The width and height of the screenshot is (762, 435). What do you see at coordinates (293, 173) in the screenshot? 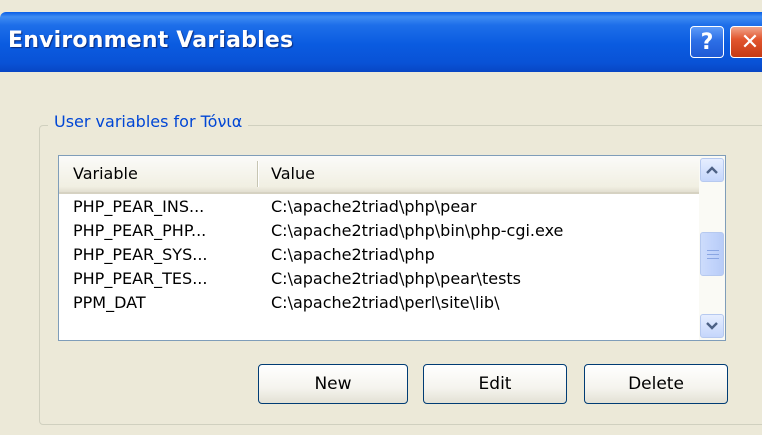
I see `column-header-value: Value` at bounding box center [293, 173].